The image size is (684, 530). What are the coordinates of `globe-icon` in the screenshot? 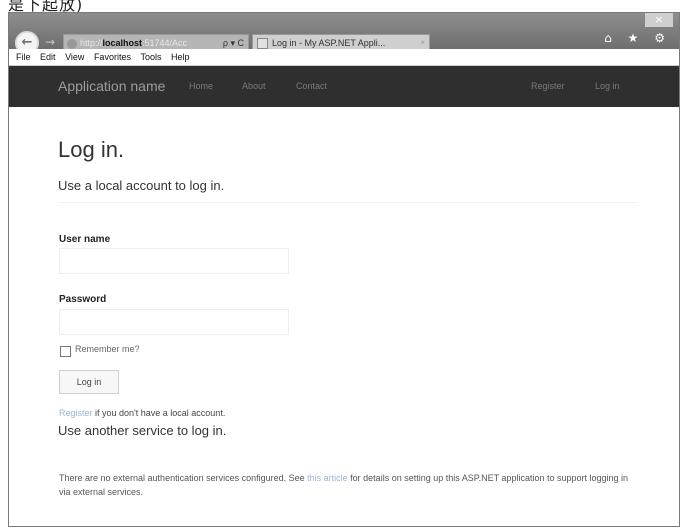 It's located at (72, 43).